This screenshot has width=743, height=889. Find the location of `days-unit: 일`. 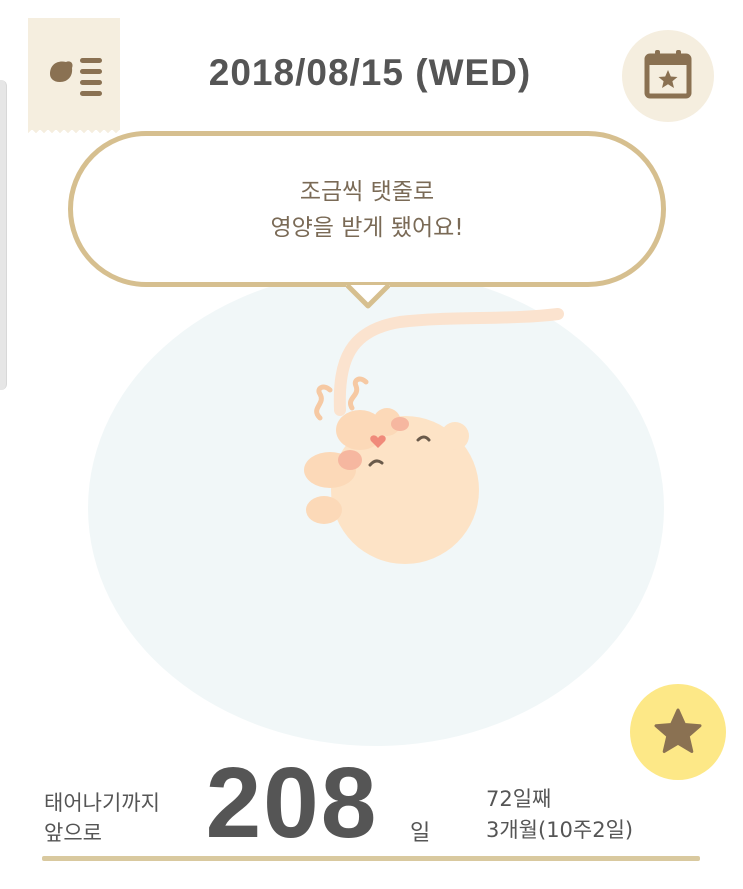

days-unit: 일 is located at coordinates (420, 833).